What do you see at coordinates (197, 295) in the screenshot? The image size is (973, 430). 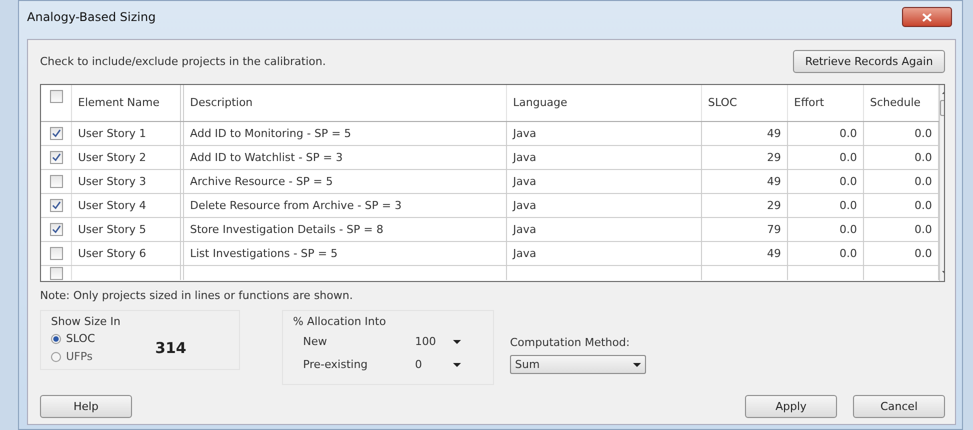 I see `note-text: Note: Only projects sized in lines or functions are shown.` at bounding box center [197, 295].